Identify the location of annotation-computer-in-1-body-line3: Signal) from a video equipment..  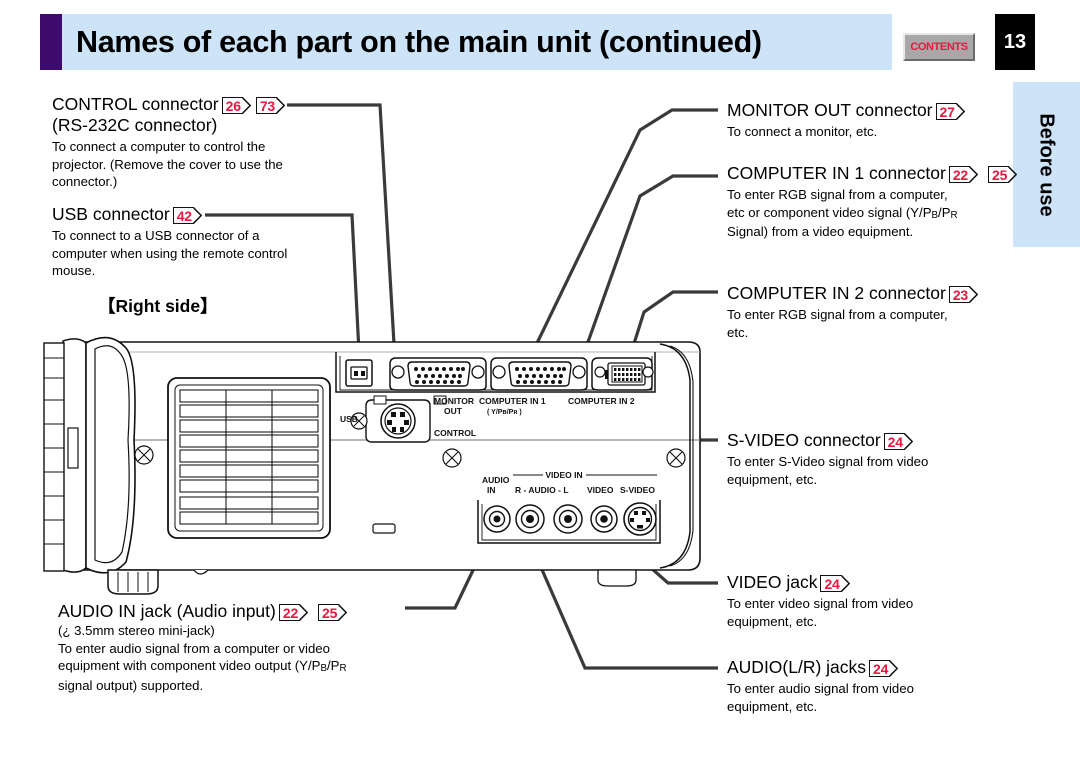
(820, 231).